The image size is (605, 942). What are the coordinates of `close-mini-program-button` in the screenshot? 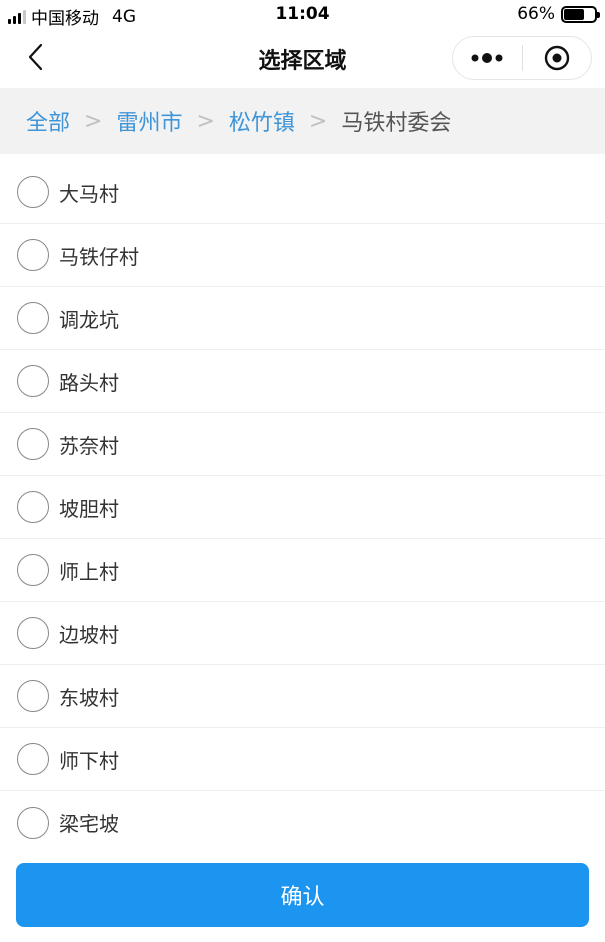 It's located at (557, 58).